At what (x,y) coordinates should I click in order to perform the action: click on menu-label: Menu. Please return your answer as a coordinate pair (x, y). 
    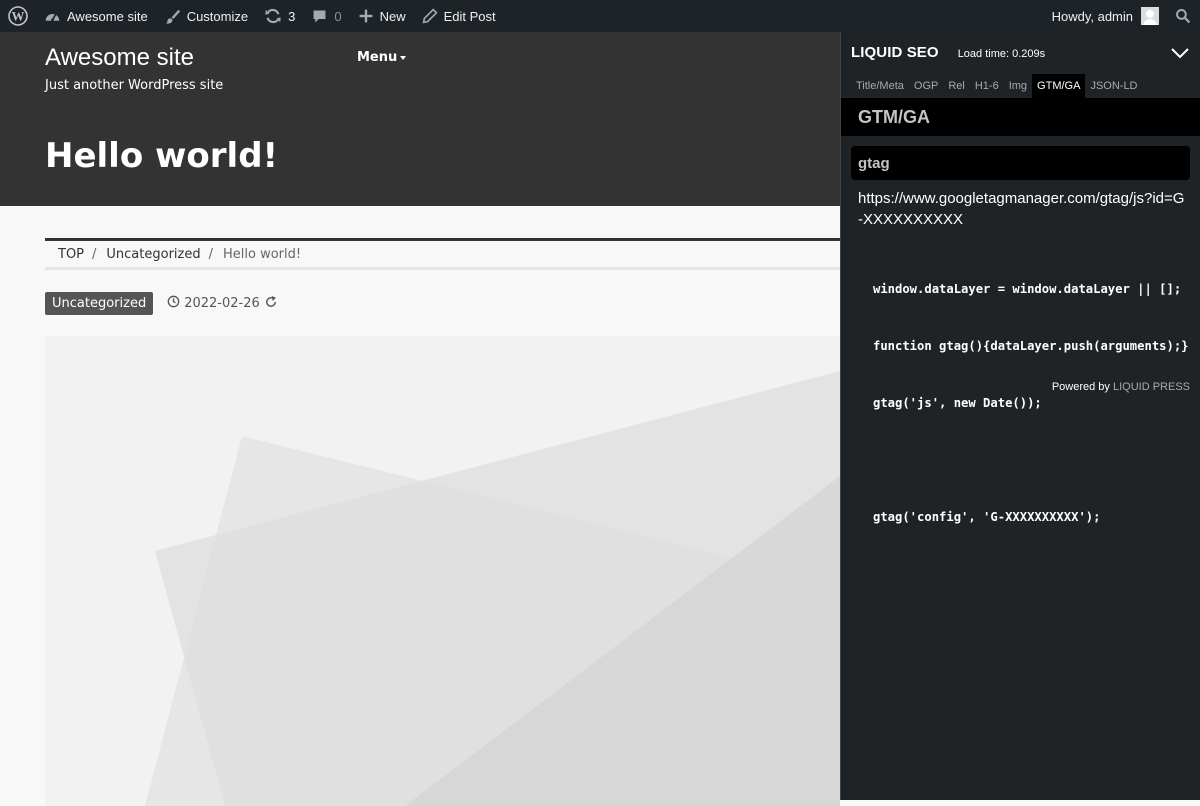
    Looking at the image, I should click on (377, 57).